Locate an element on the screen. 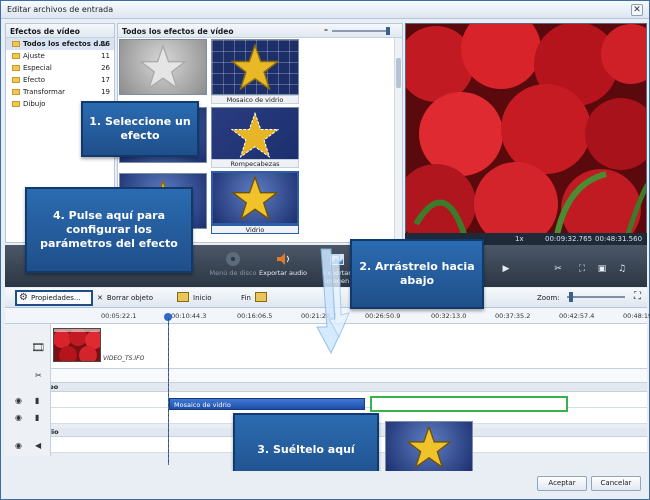 This screenshot has height=500, width=650. category-count: 11 is located at coordinates (105, 56).